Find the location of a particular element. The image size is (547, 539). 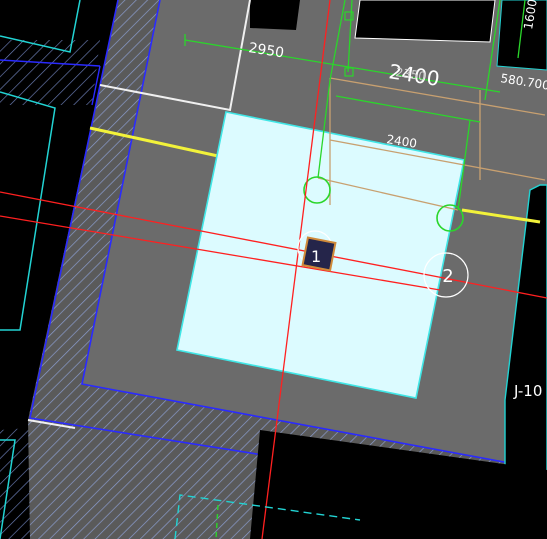

left-hatch-upper is located at coordinates (50, 72).